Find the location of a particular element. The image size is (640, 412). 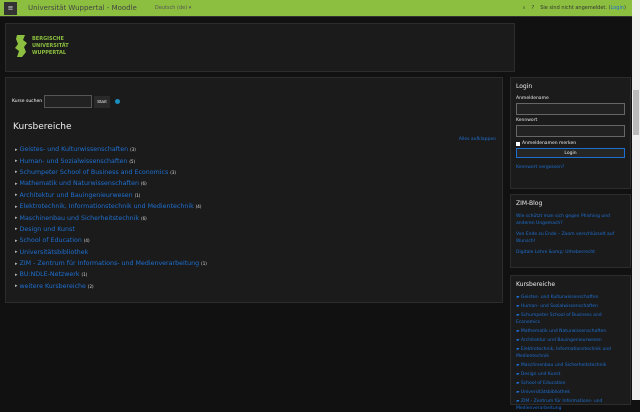

side-category-link: Universitätsbibliothek is located at coordinates (570, 392).